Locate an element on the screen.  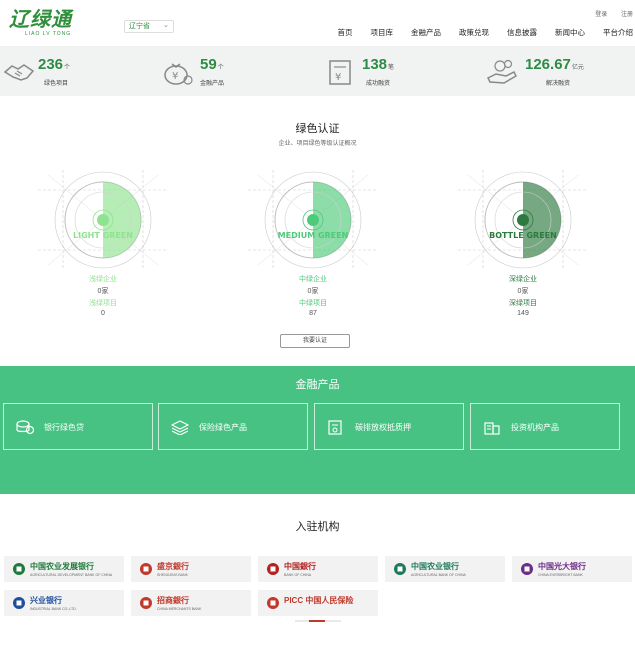
stat-financing-count: ¥ 138笔 成功融资 is located at coordinates (400, 71).